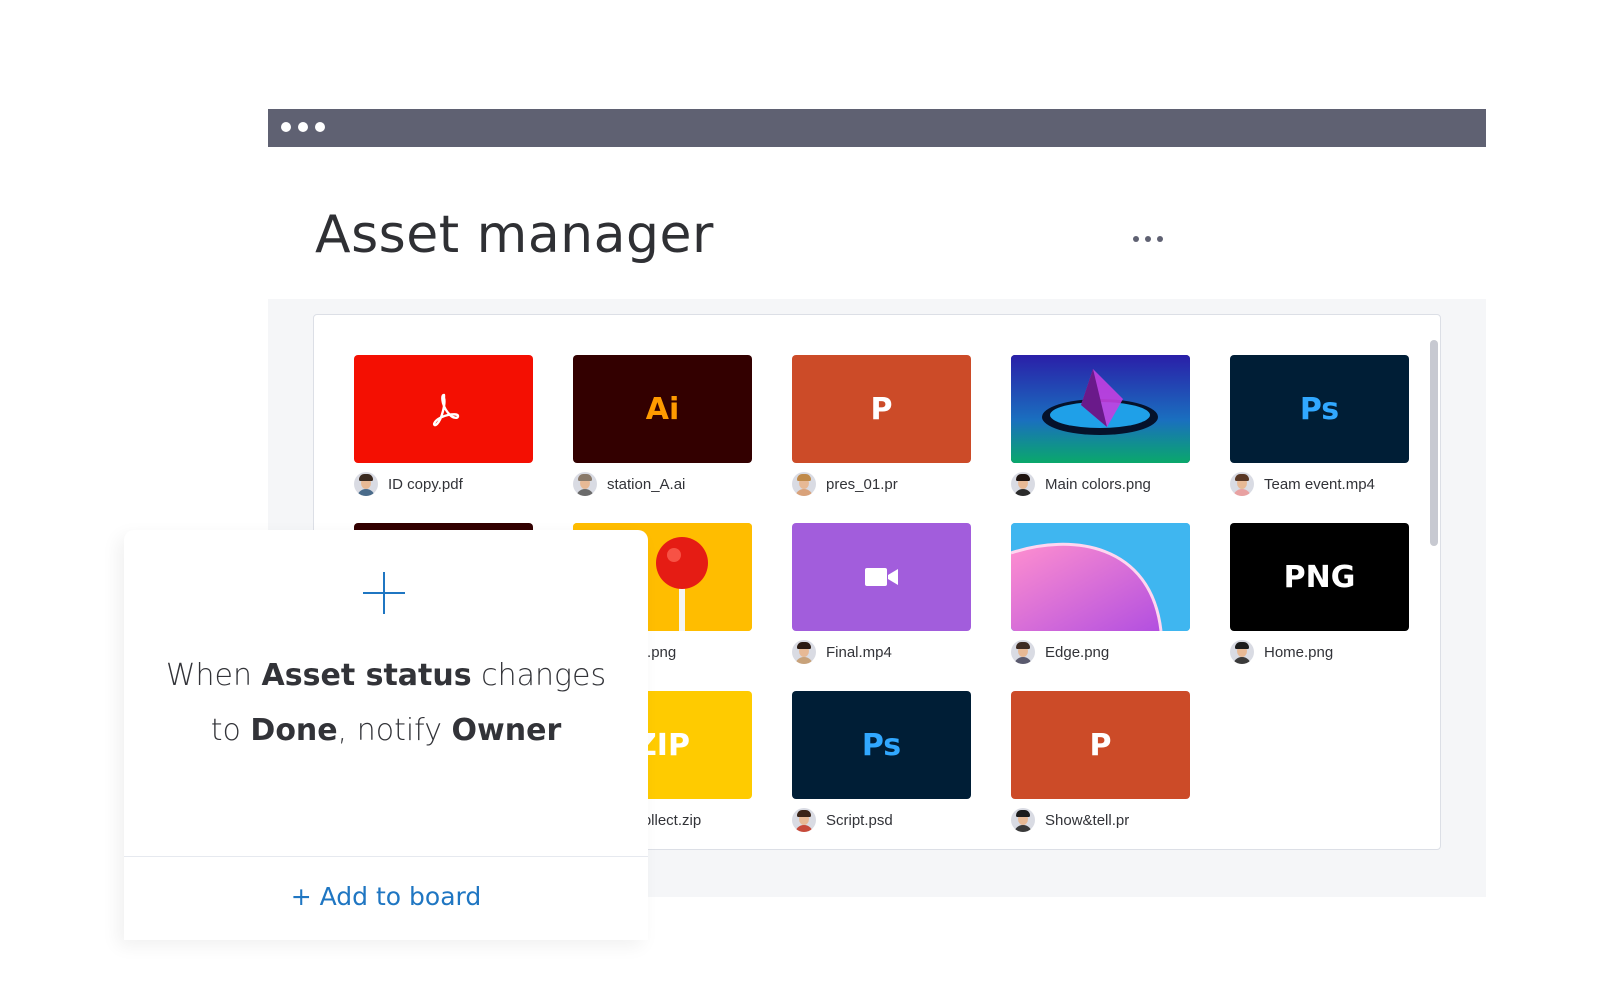 Image resolution: width=1600 pixels, height=1000 pixels. I want to click on asset-card: Ps Team event.mp4, so click(1319, 432).